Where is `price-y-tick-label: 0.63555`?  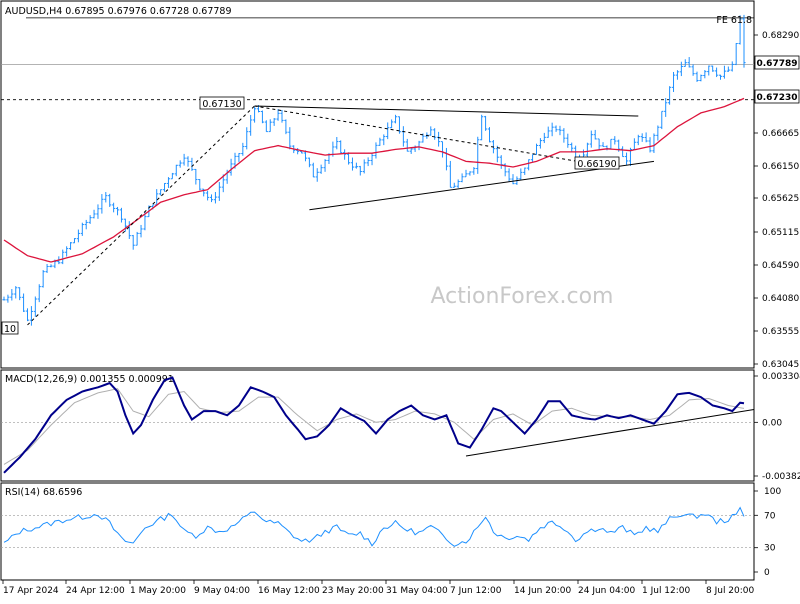 price-y-tick-label: 0.63555 is located at coordinates (780, 332).